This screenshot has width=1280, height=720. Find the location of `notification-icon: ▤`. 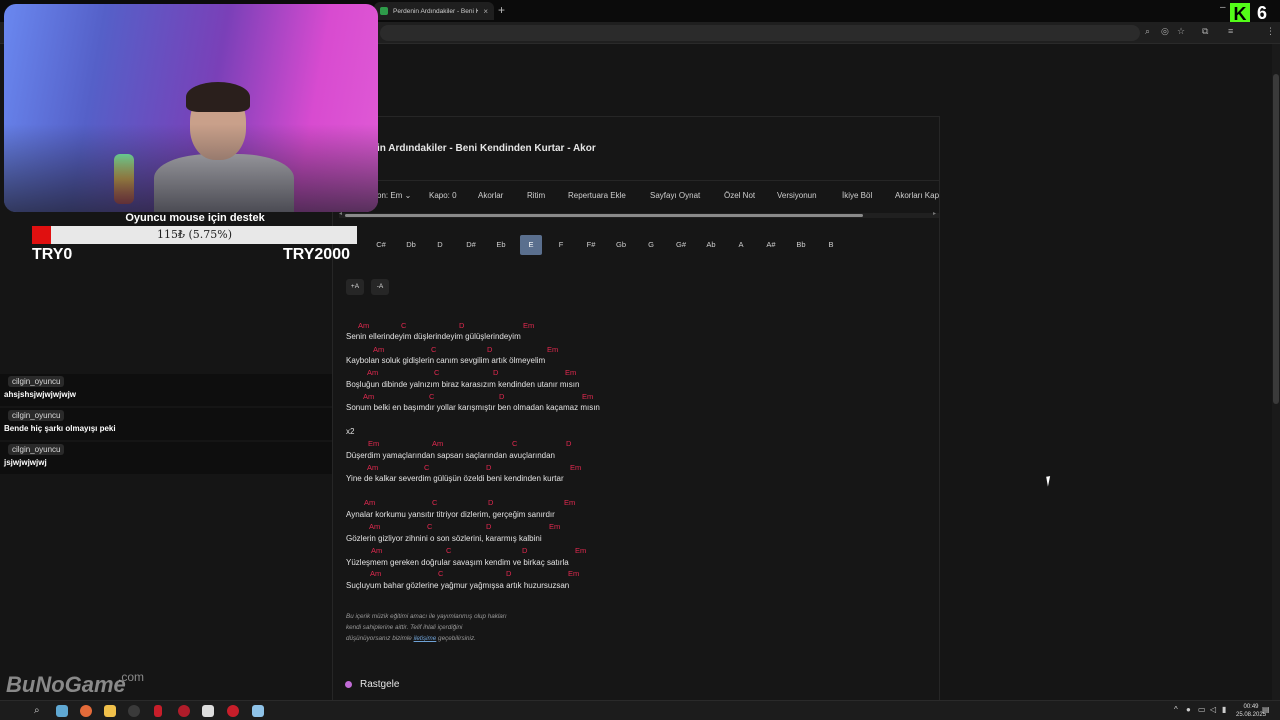

notification-icon: ▤ is located at coordinates (1266, 709).